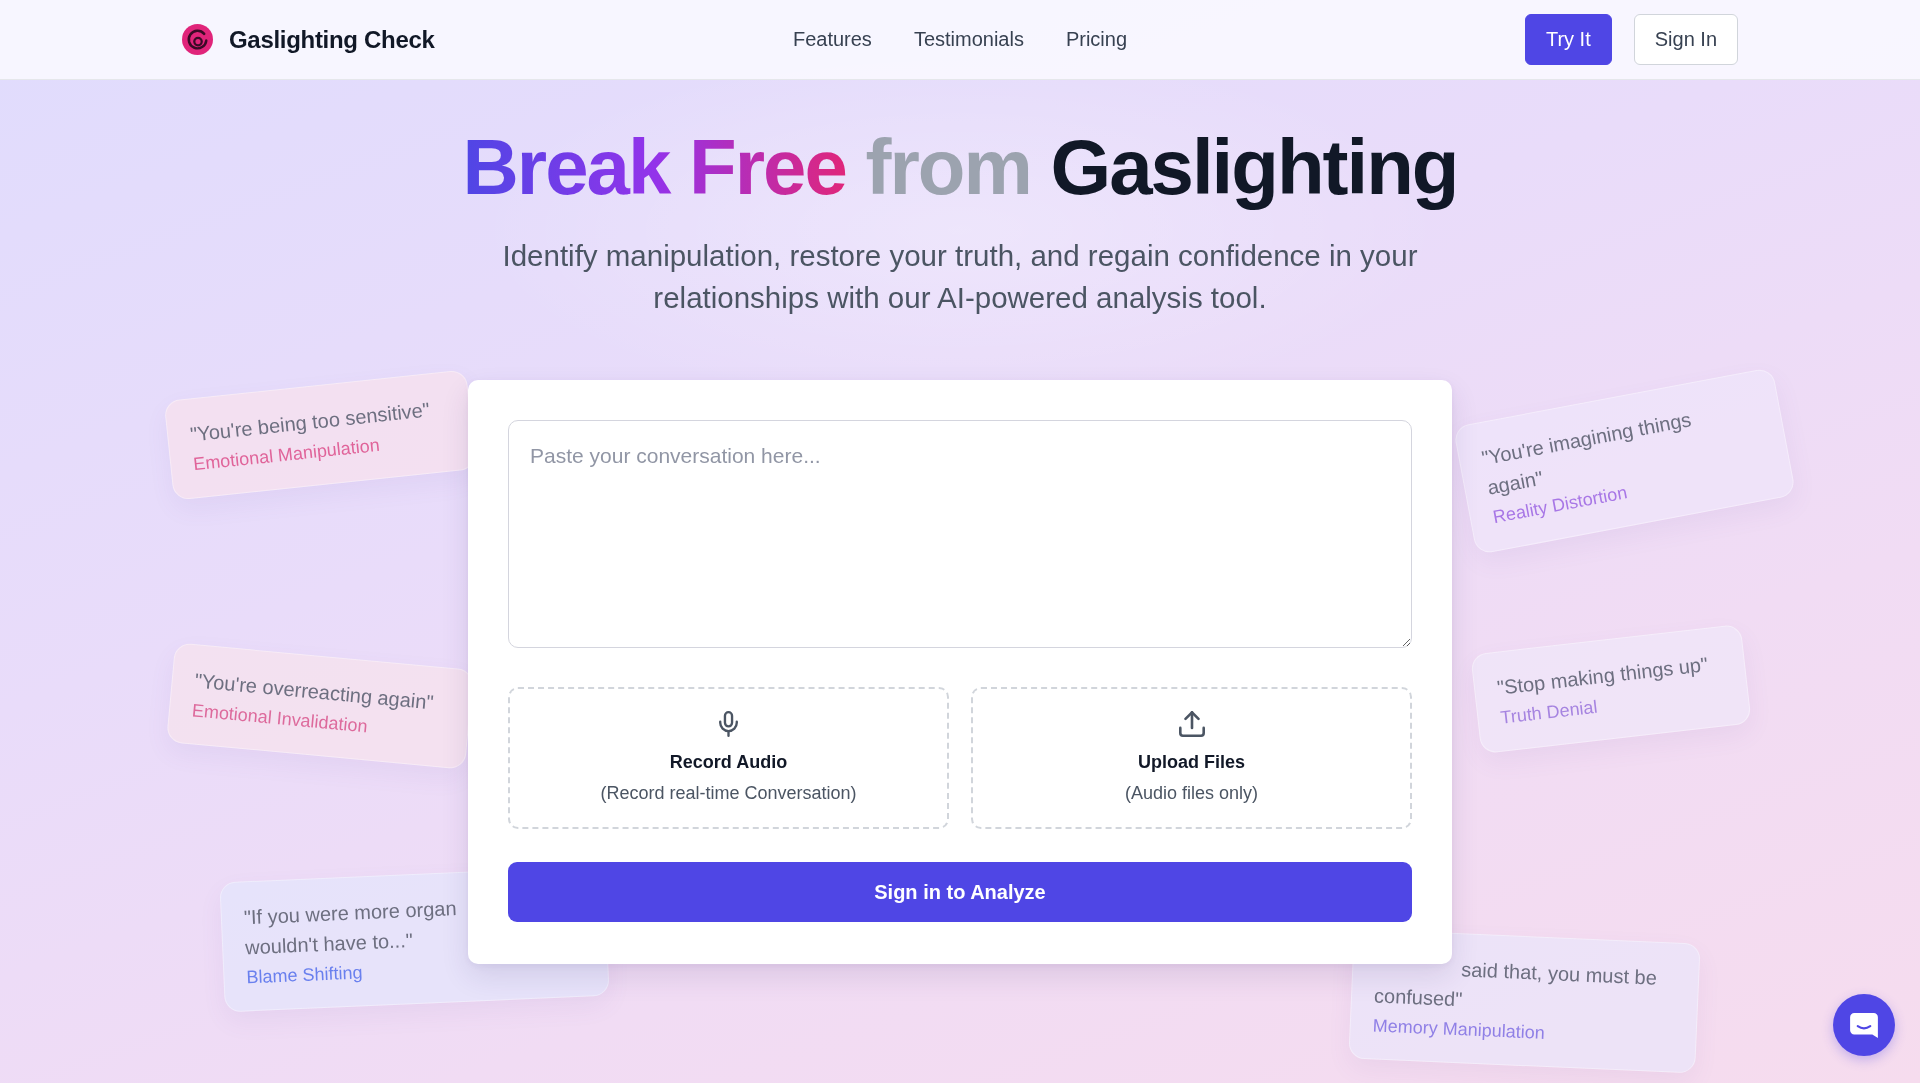 This screenshot has height=1083, width=1920. What do you see at coordinates (1515, 985) in the screenshot?
I see `quote-text: said that, you must be confused"` at bounding box center [1515, 985].